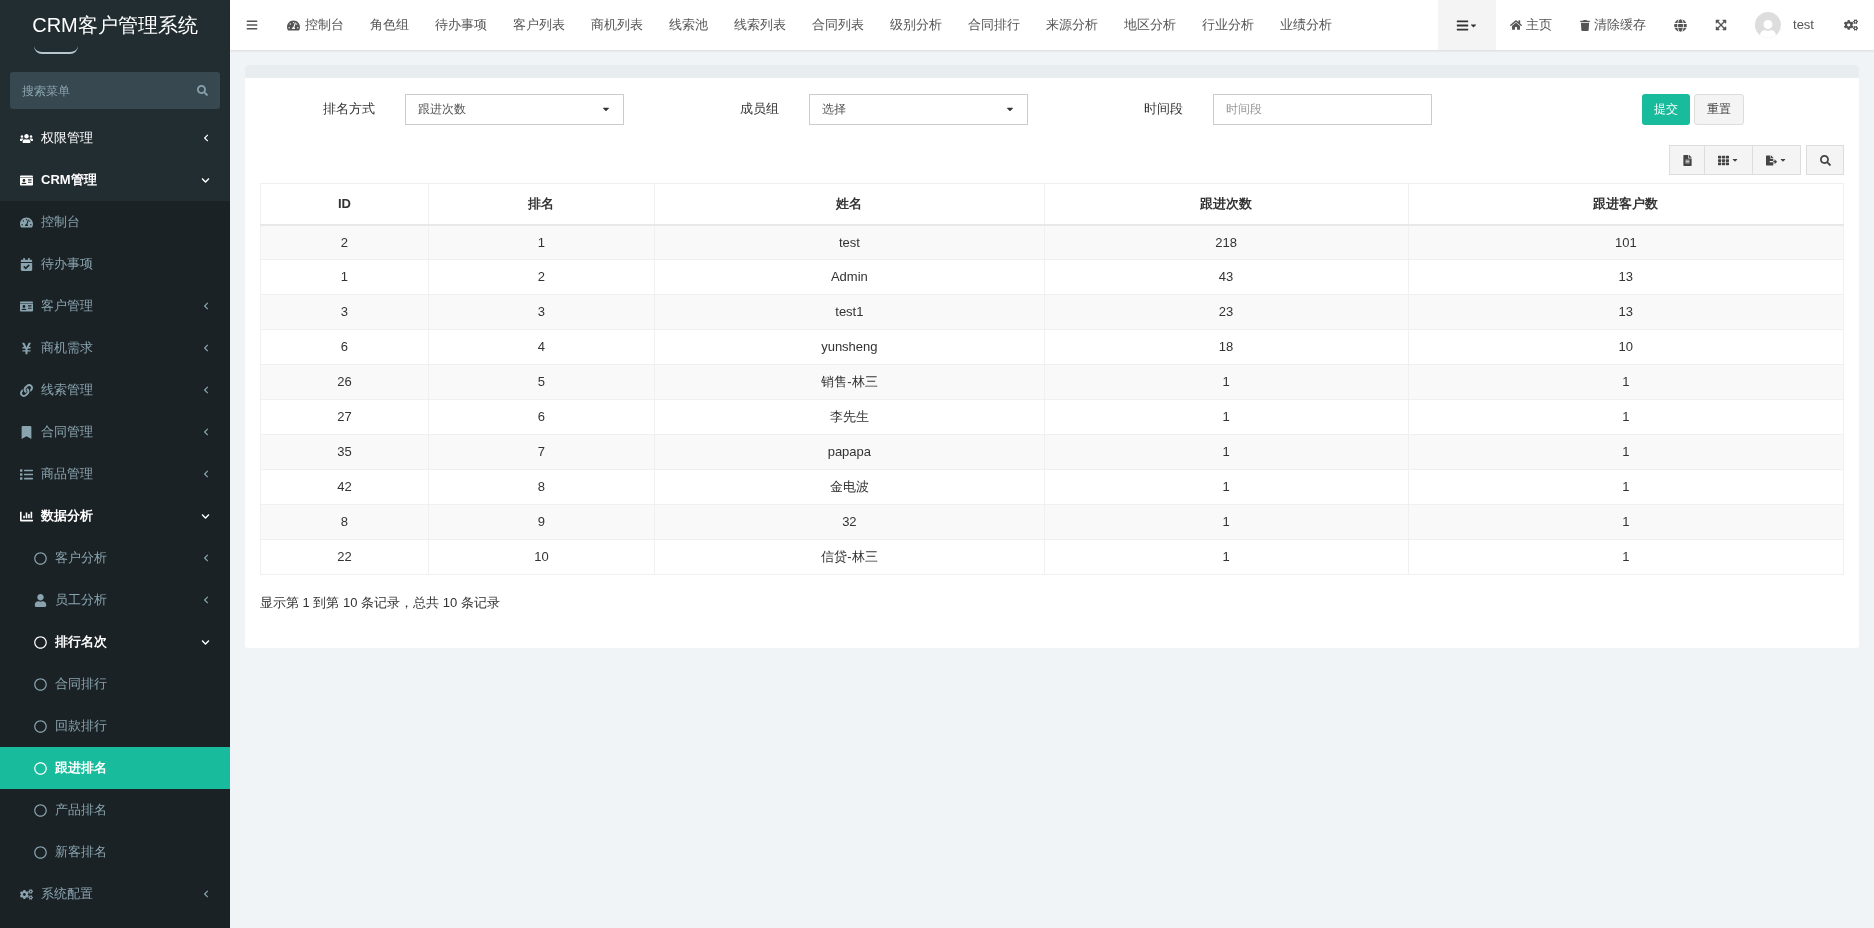 This screenshot has height=928, width=1874. I want to click on search-field: 搜索菜单, so click(115, 90).